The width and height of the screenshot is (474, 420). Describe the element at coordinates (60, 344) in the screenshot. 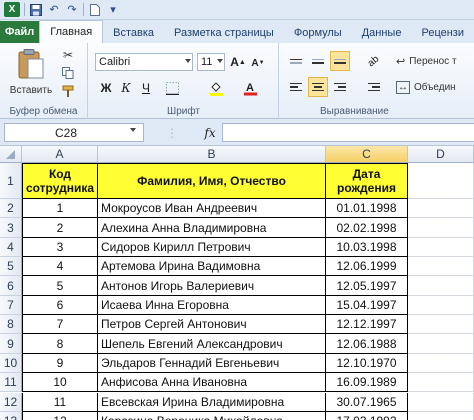

I see `cell-employee-code: 8` at that location.